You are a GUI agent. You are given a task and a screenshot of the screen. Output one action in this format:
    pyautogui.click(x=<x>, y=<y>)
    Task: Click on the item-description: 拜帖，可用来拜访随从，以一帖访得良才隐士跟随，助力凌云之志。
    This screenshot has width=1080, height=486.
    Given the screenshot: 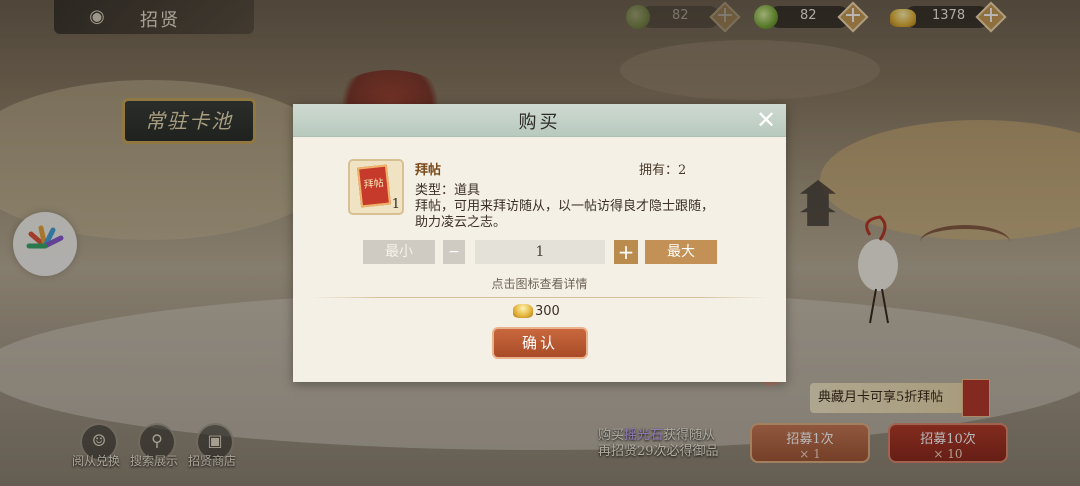 What is the action you would take?
    pyautogui.click(x=565, y=214)
    